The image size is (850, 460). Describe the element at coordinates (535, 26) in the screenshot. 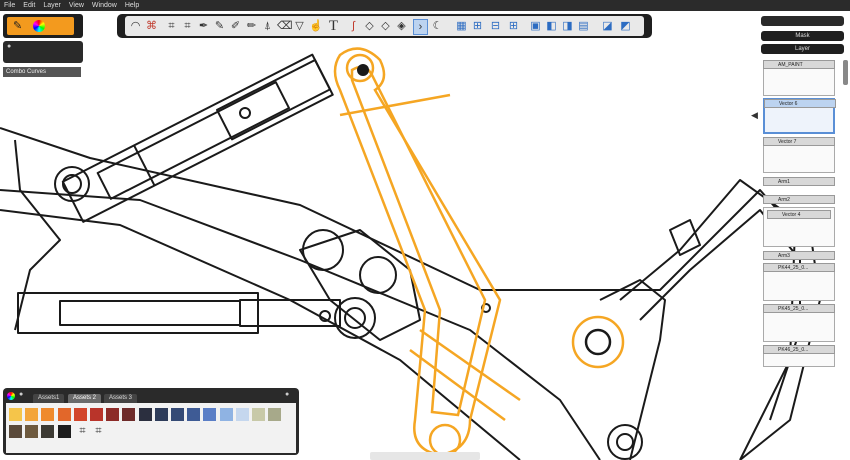

I see `layer-copy-icon: ▣` at that location.